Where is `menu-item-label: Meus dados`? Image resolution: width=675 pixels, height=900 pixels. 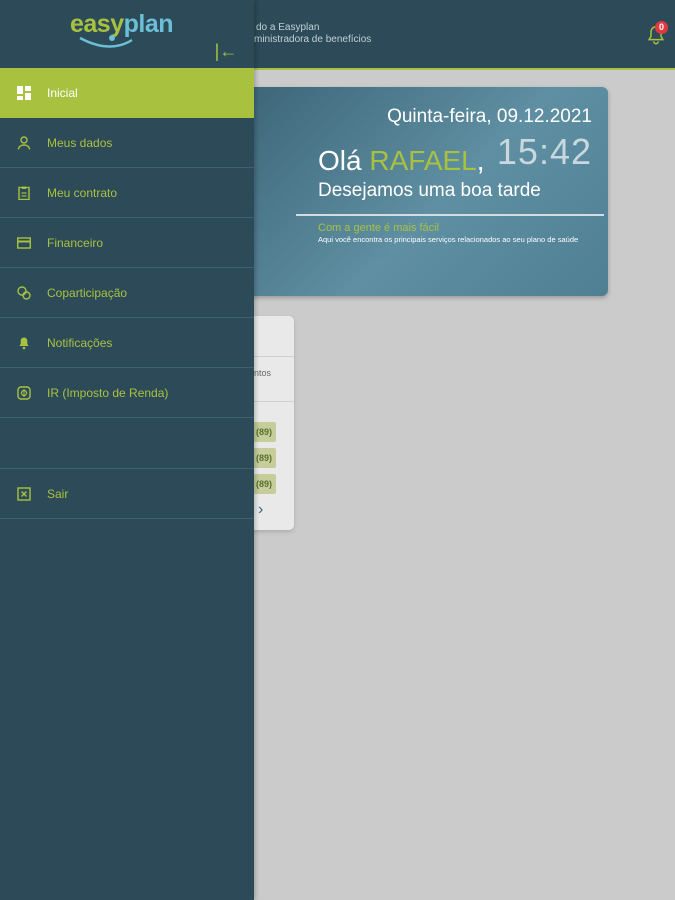
menu-item-label: Meus dados is located at coordinates (80, 142).